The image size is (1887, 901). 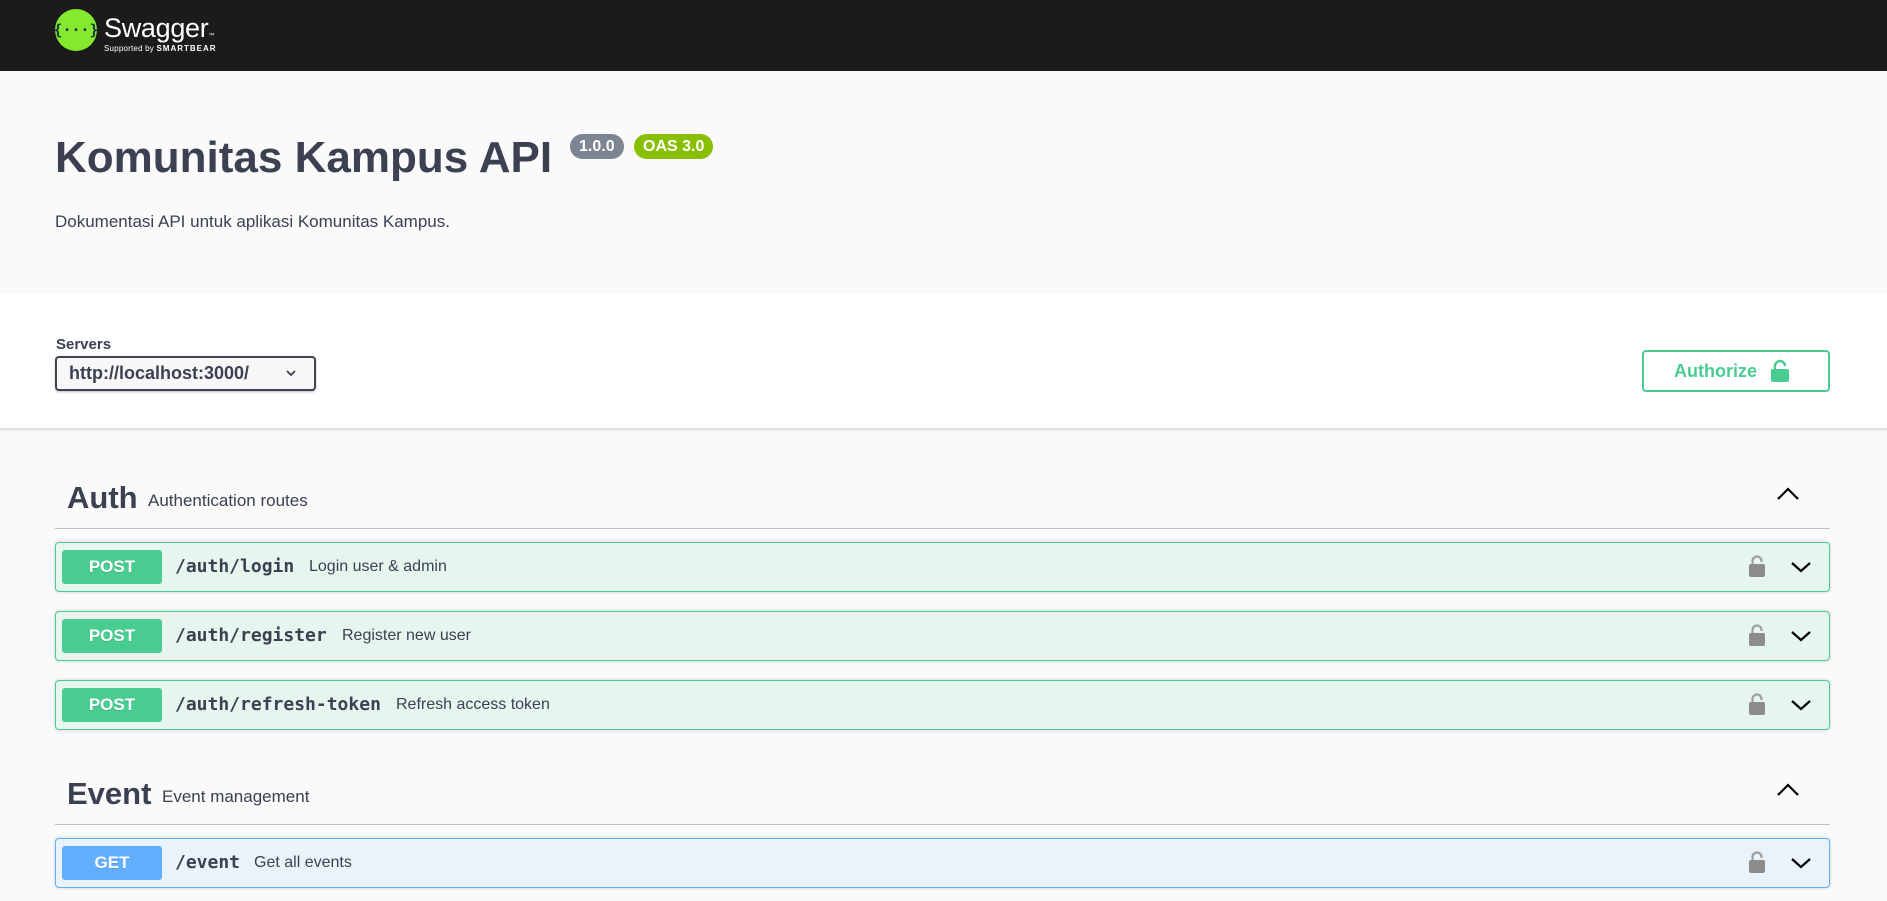 I want to click on tag-description: Authentication routes, so click(x=228, y=500).